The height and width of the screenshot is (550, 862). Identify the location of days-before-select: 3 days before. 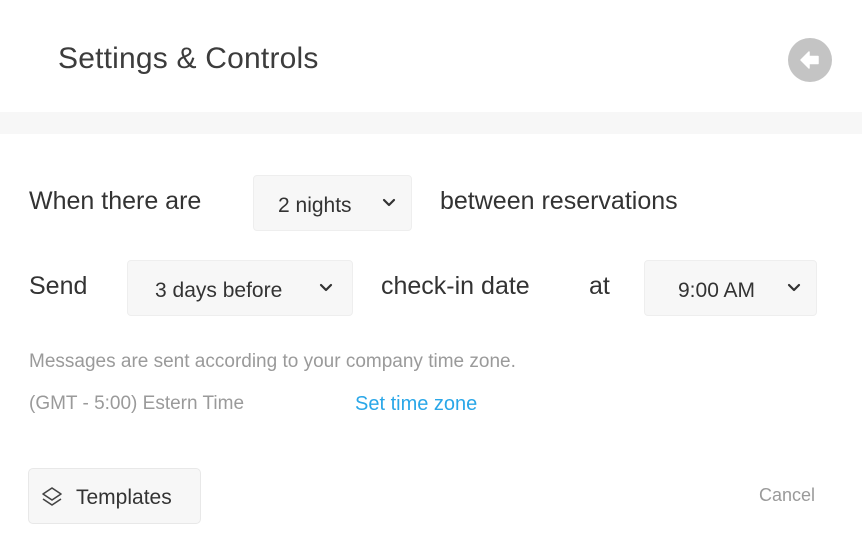
(240, 288).